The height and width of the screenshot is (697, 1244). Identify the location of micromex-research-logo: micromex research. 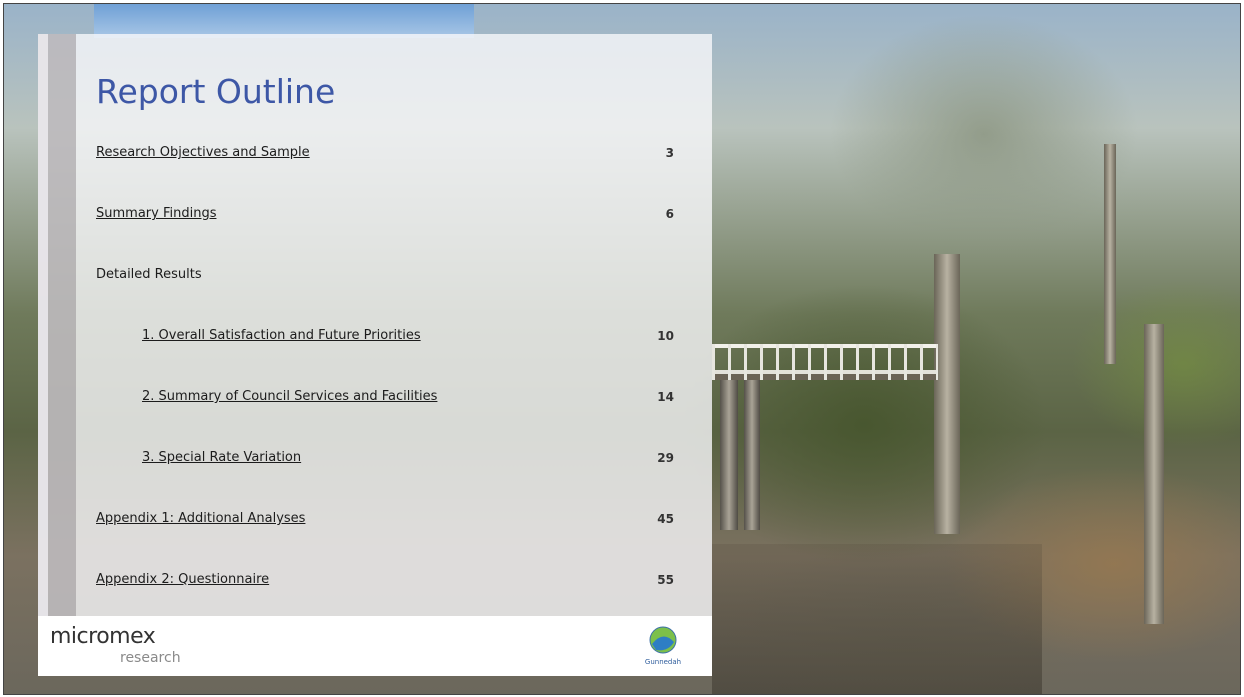
(130, 647).